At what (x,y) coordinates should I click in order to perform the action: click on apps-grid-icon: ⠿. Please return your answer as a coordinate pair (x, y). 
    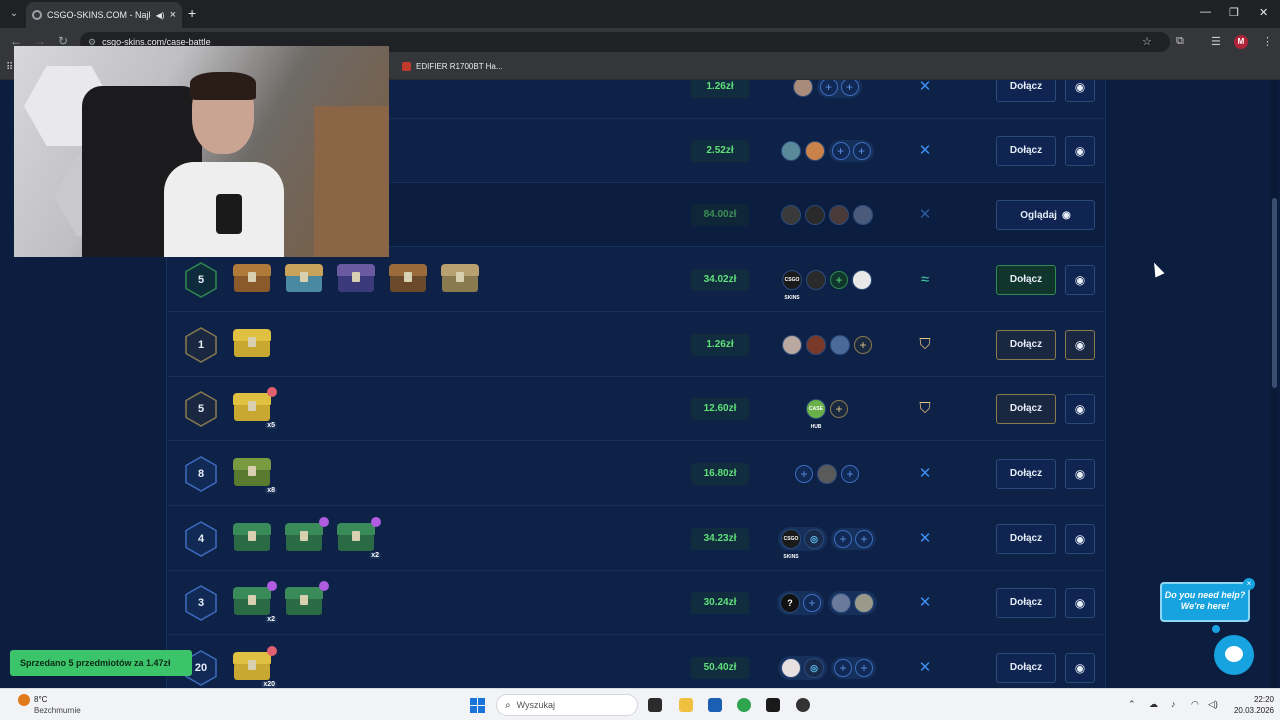
    Looking at the image, I should click on (9, 67).